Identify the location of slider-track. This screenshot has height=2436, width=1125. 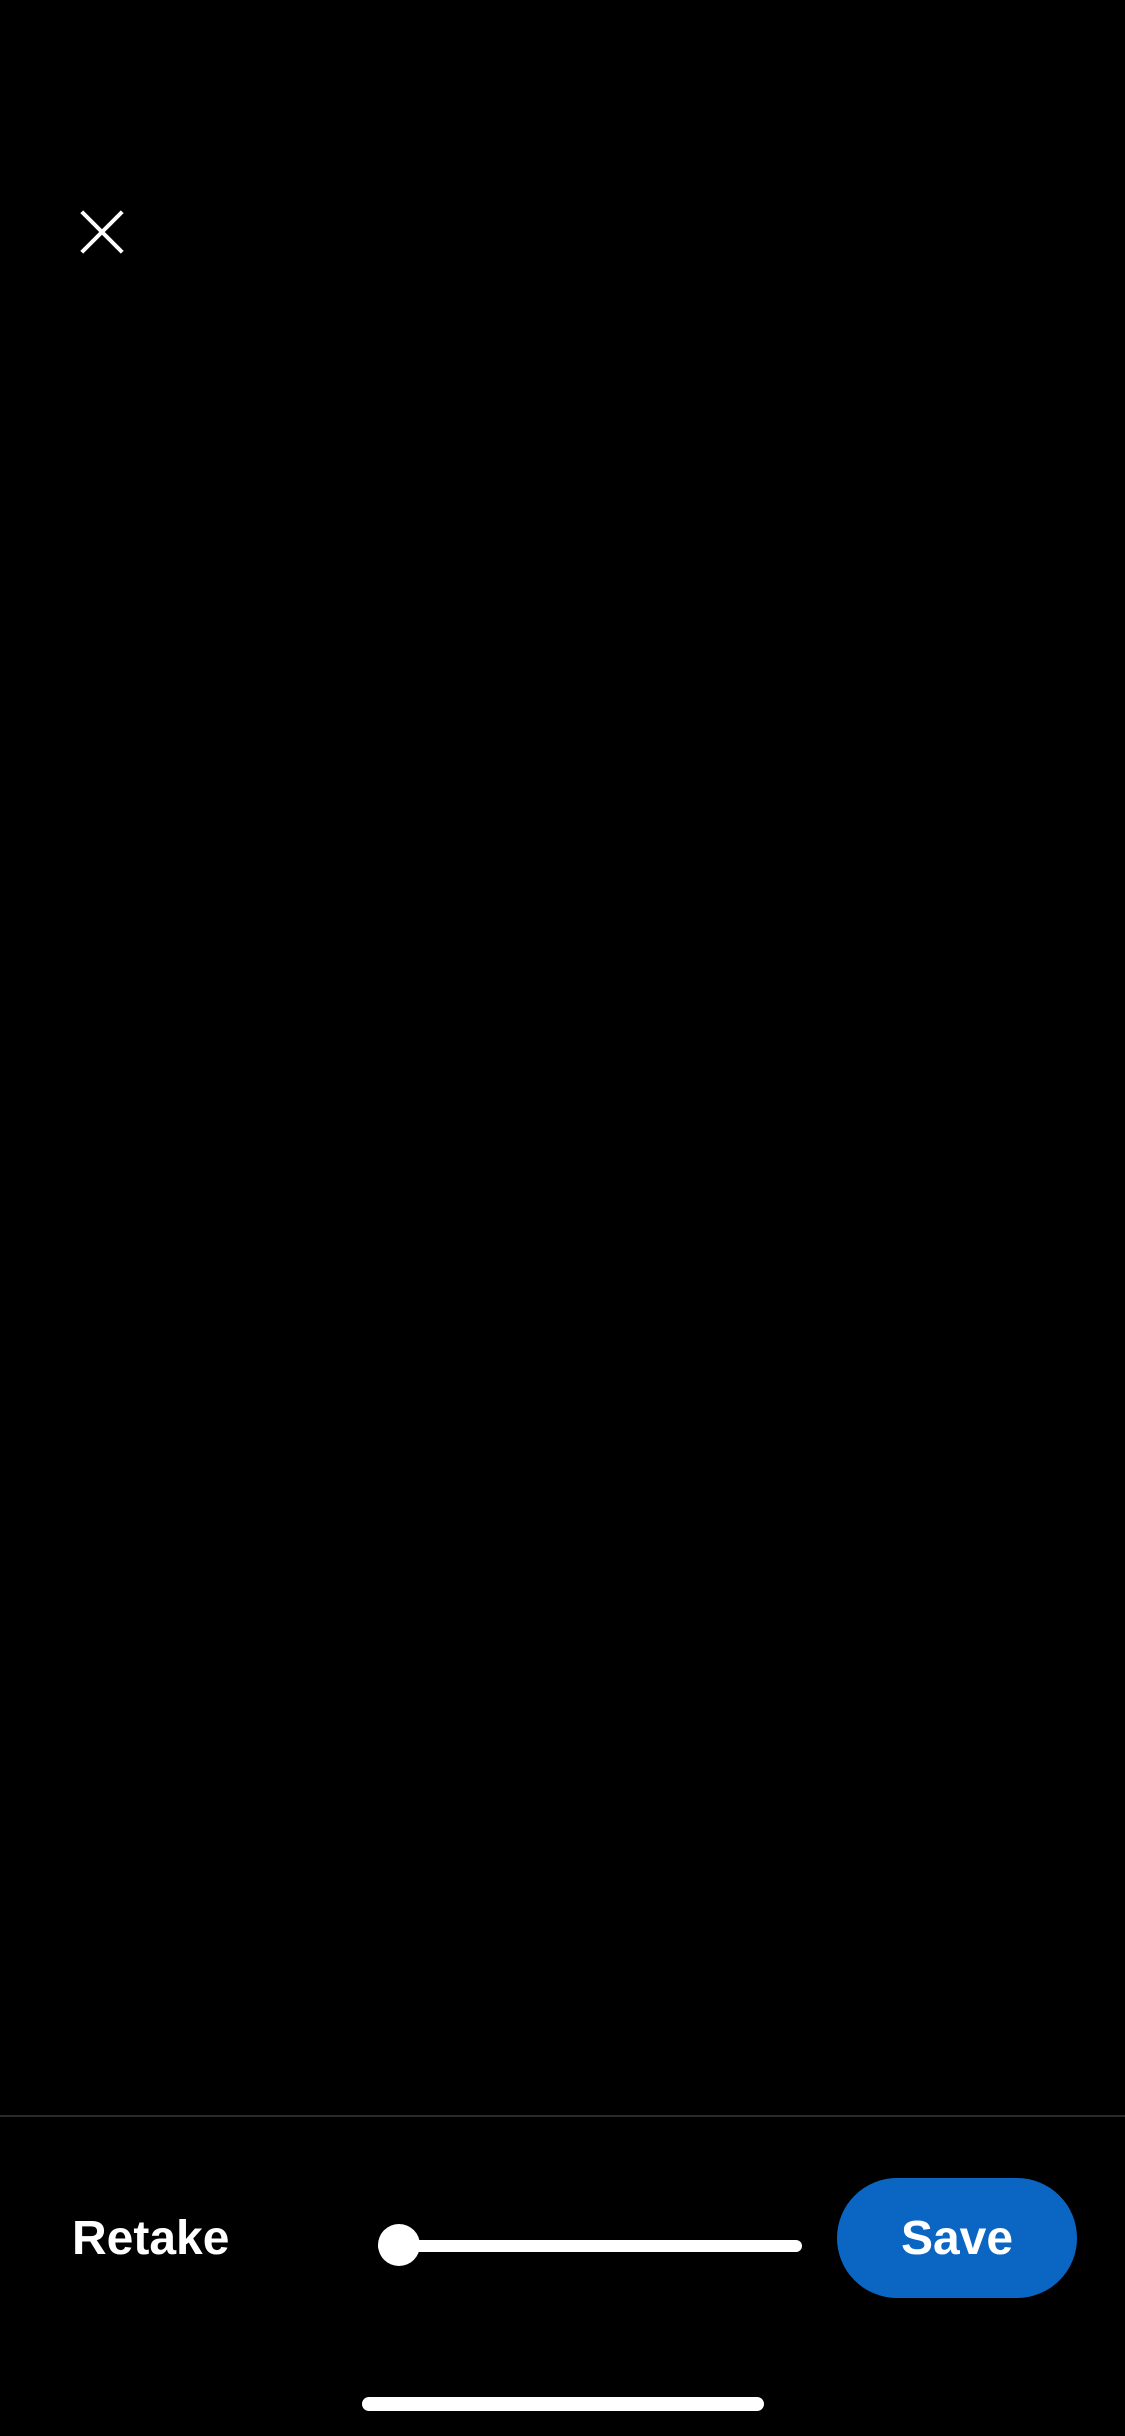
(590, 2246).